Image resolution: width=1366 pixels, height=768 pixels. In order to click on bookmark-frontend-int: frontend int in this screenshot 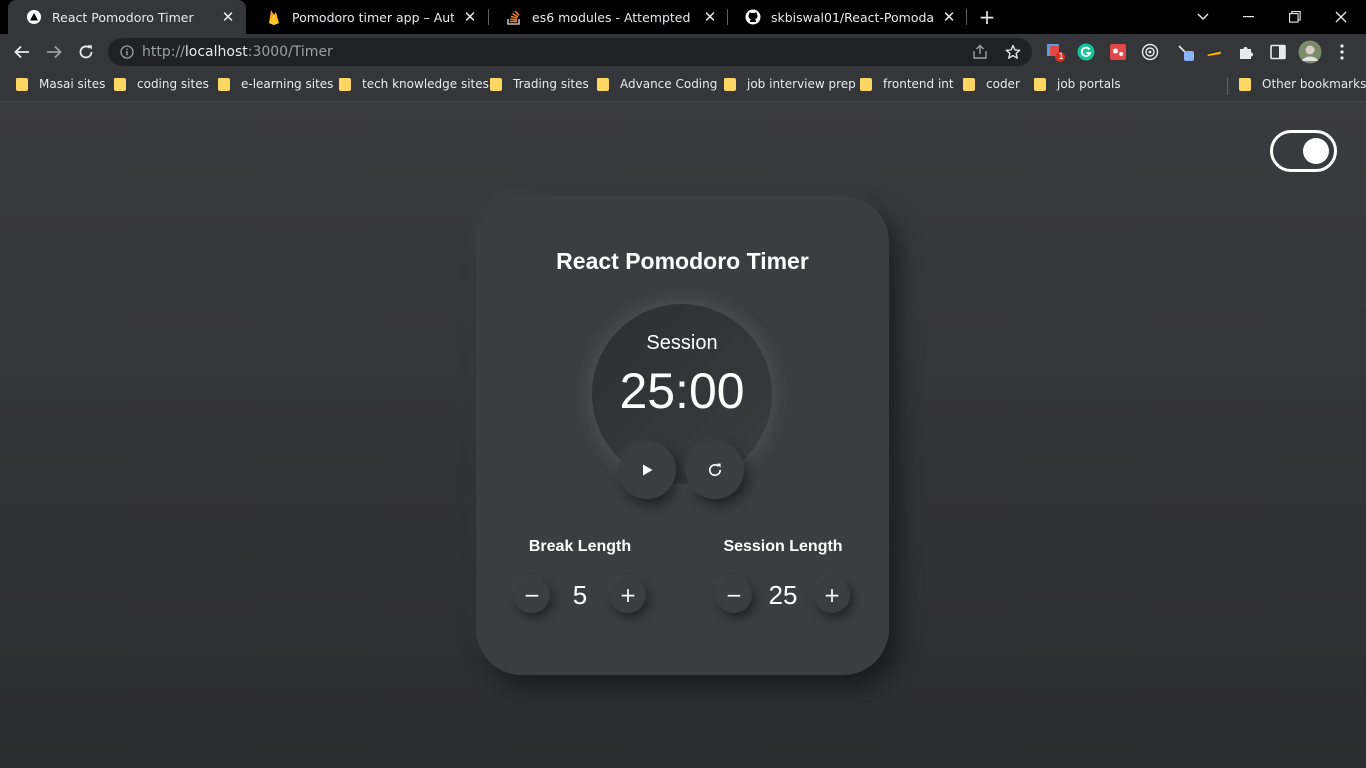, I will do `click(907, 84)`.